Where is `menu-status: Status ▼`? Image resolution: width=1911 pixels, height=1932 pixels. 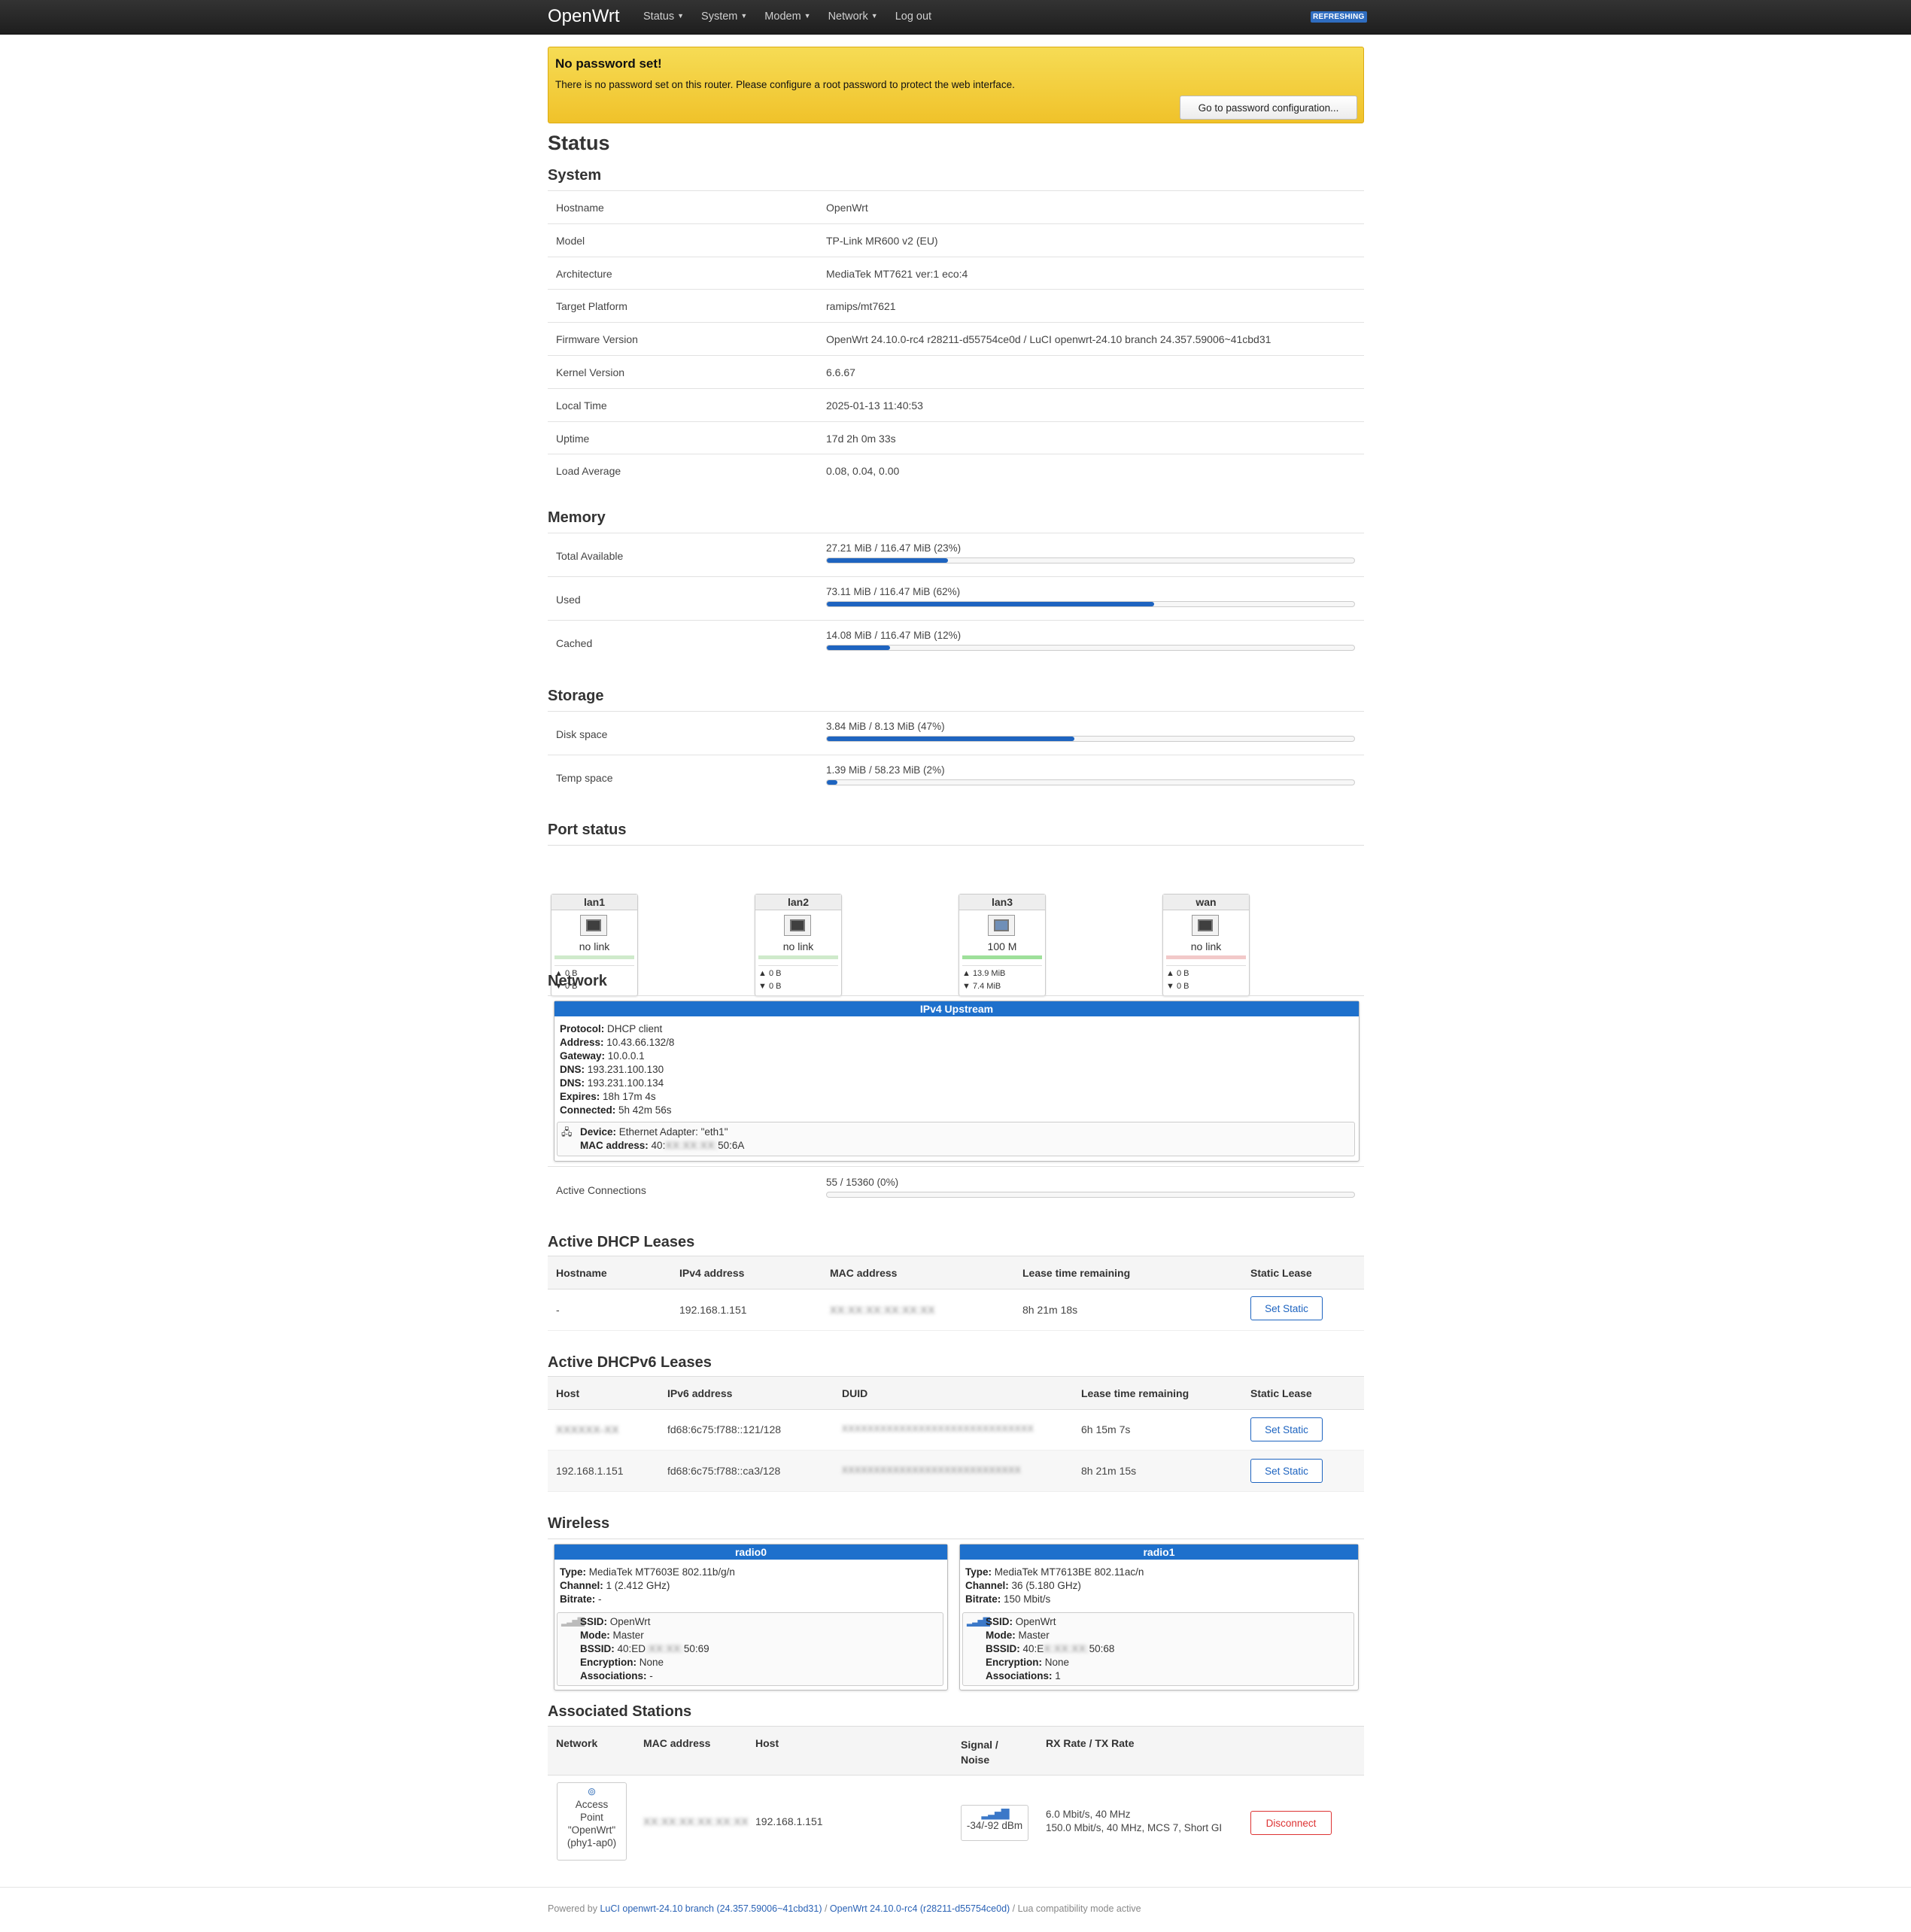 menu-status: Status ▼ is located at coordinates (663, 17).